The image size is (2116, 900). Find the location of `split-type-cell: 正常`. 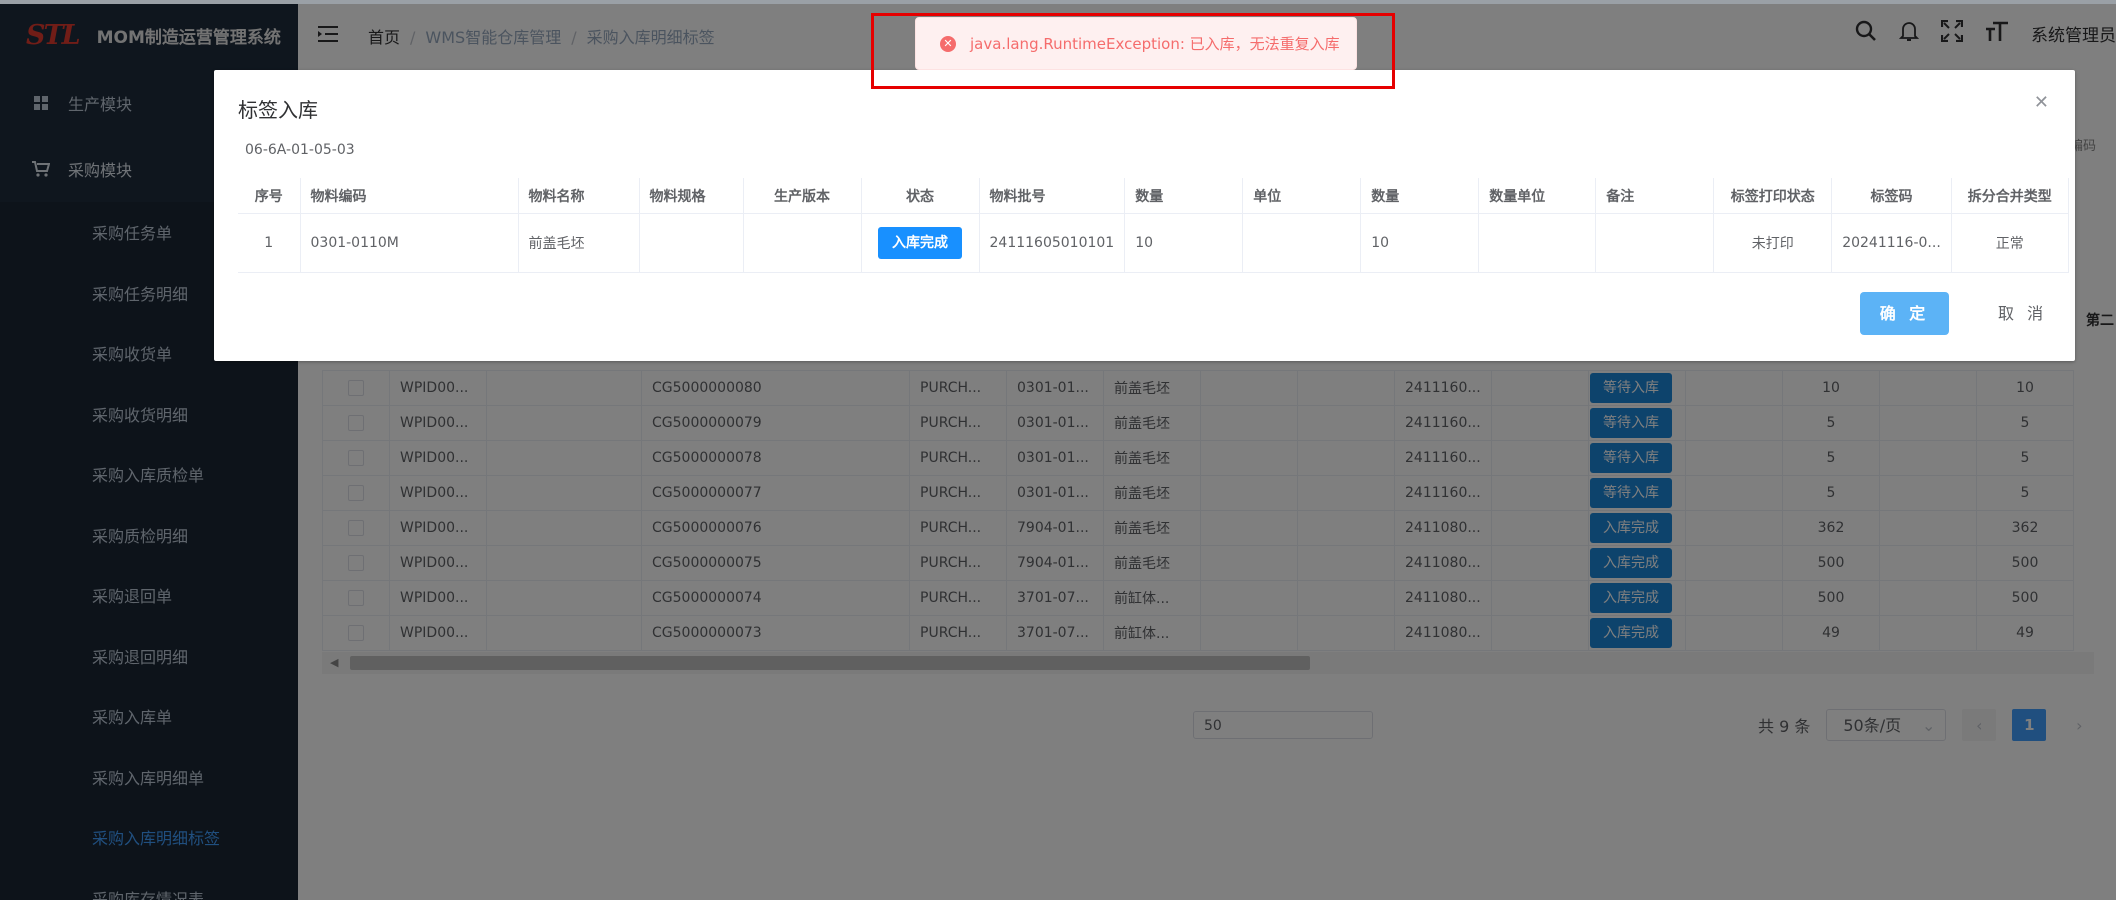

split-type-cell: 正常 is located at coordinates (2010, 243).